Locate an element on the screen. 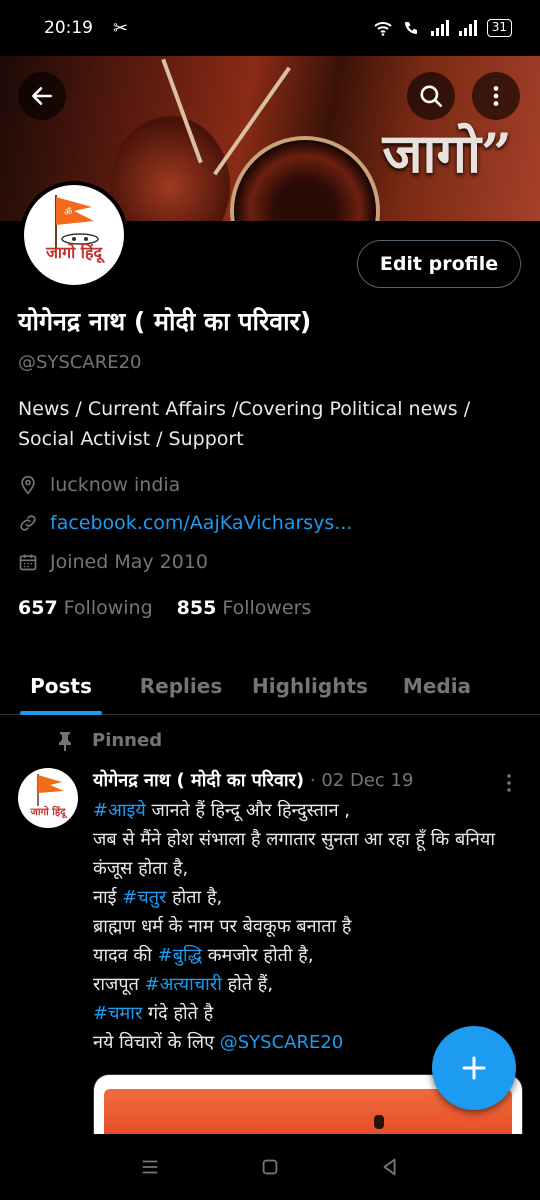  location-icon is located at coordinates (28, 485).